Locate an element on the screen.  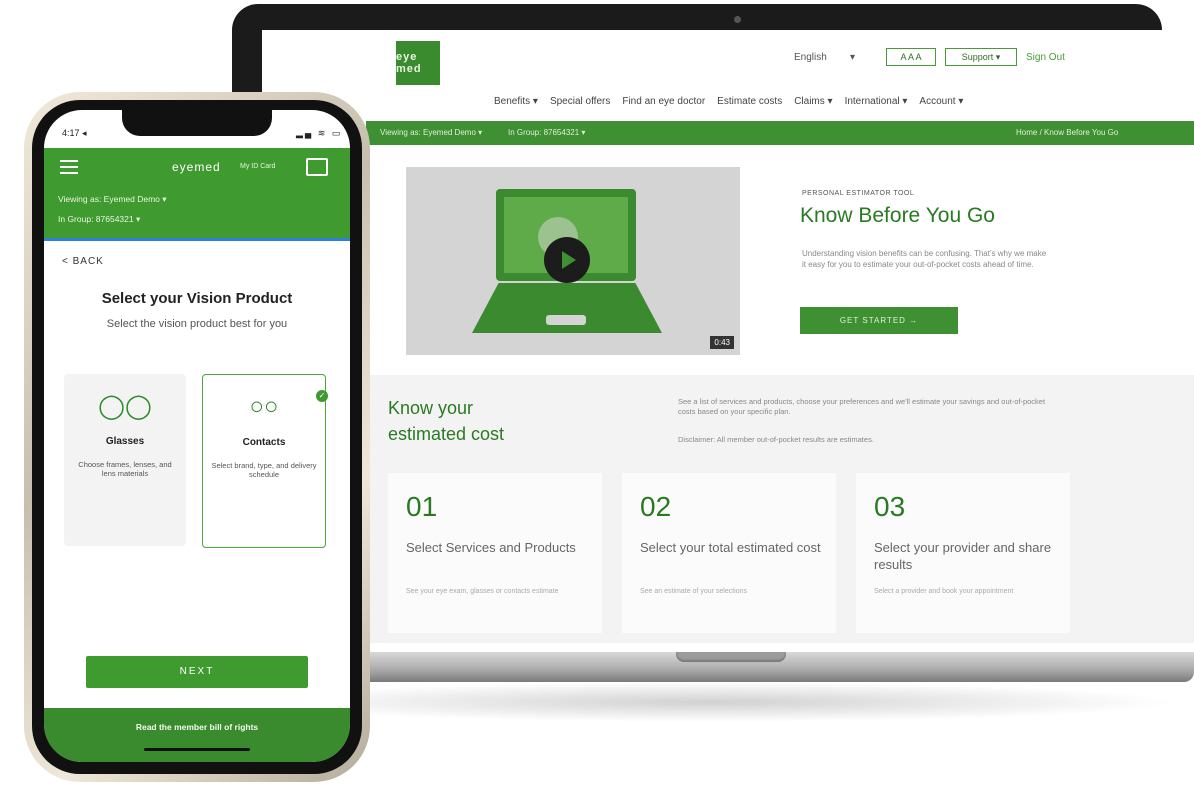
laptop-camera is located at coordinates (737, 19).